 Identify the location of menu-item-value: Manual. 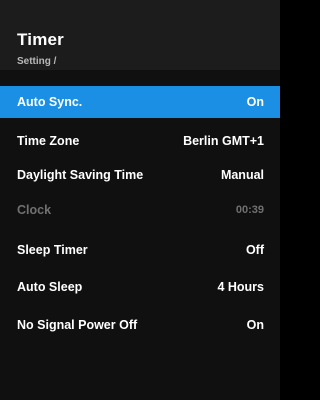
(242, 175).